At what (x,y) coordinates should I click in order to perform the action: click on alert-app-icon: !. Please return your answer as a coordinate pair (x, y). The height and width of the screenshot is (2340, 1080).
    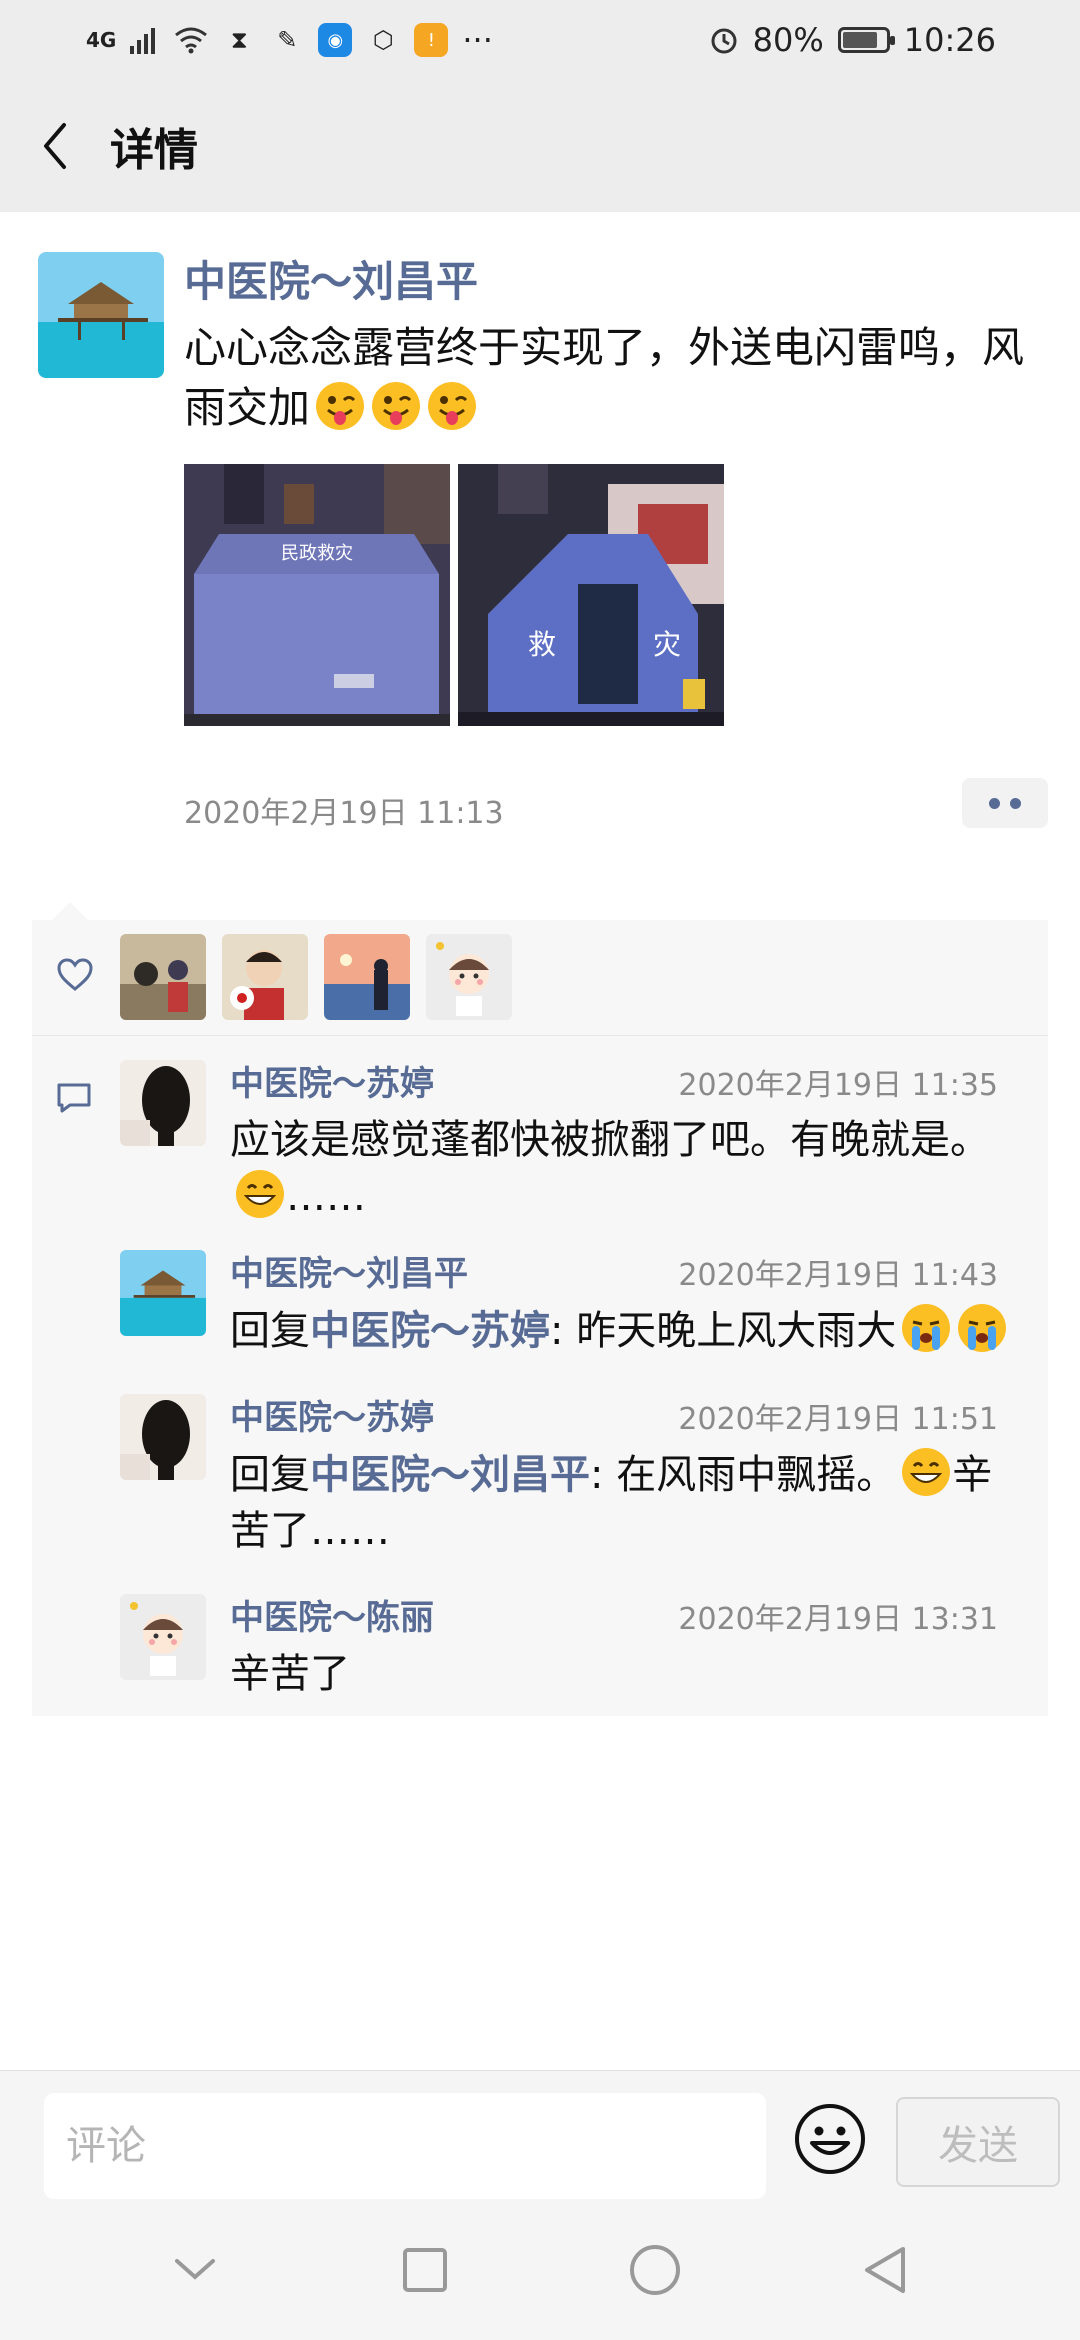
    Looking at the image, I should click on (431, 40).